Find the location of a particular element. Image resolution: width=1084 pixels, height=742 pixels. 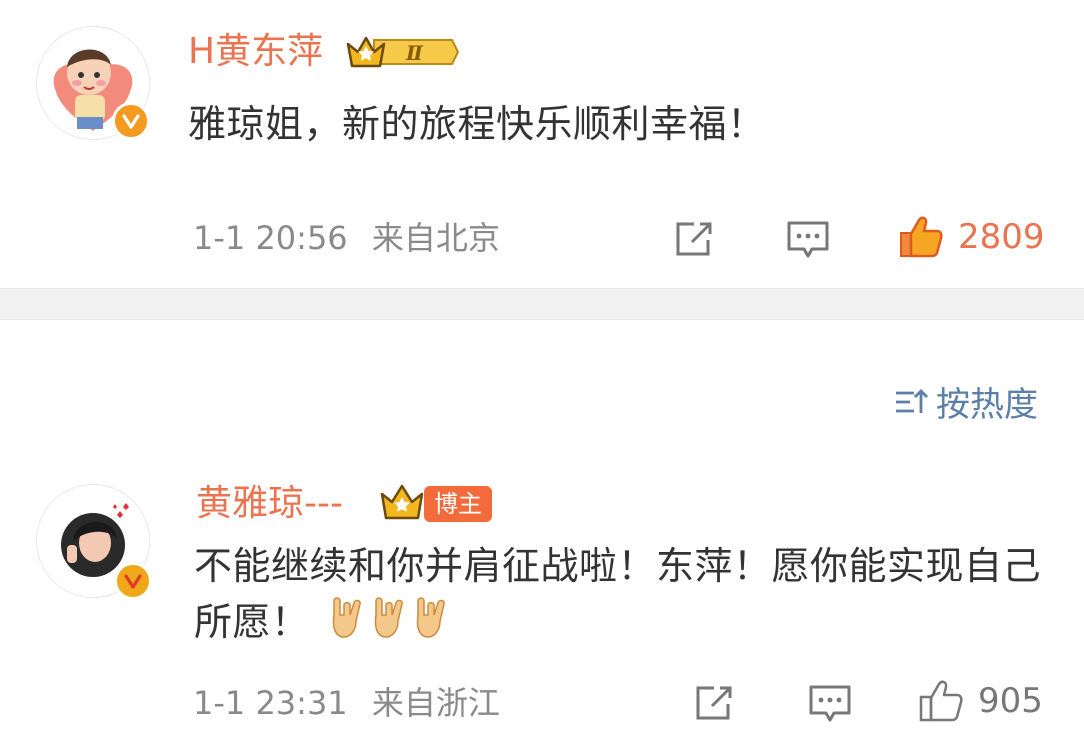

like-button: 905 is located at coordinates (980, 701).